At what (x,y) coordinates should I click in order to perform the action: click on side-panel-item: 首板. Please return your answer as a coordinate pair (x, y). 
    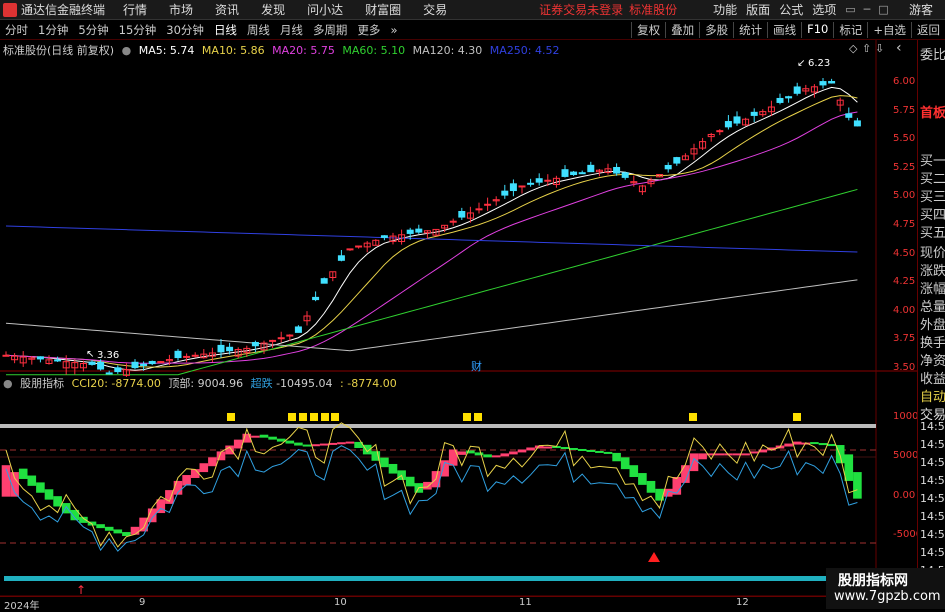
    Looking at the image, I should click on (932, 111).